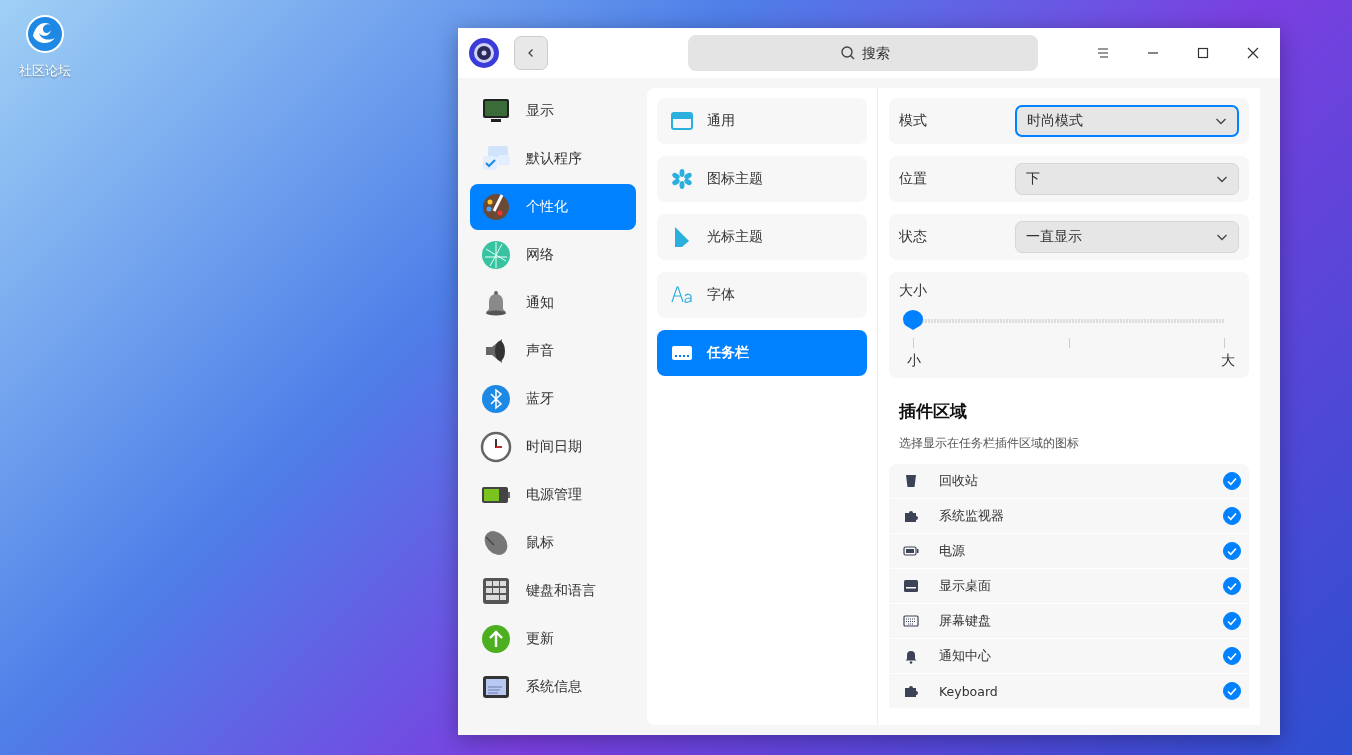 The image size is (1352, 755). I want to click on palette-icon, so click(496, 207).